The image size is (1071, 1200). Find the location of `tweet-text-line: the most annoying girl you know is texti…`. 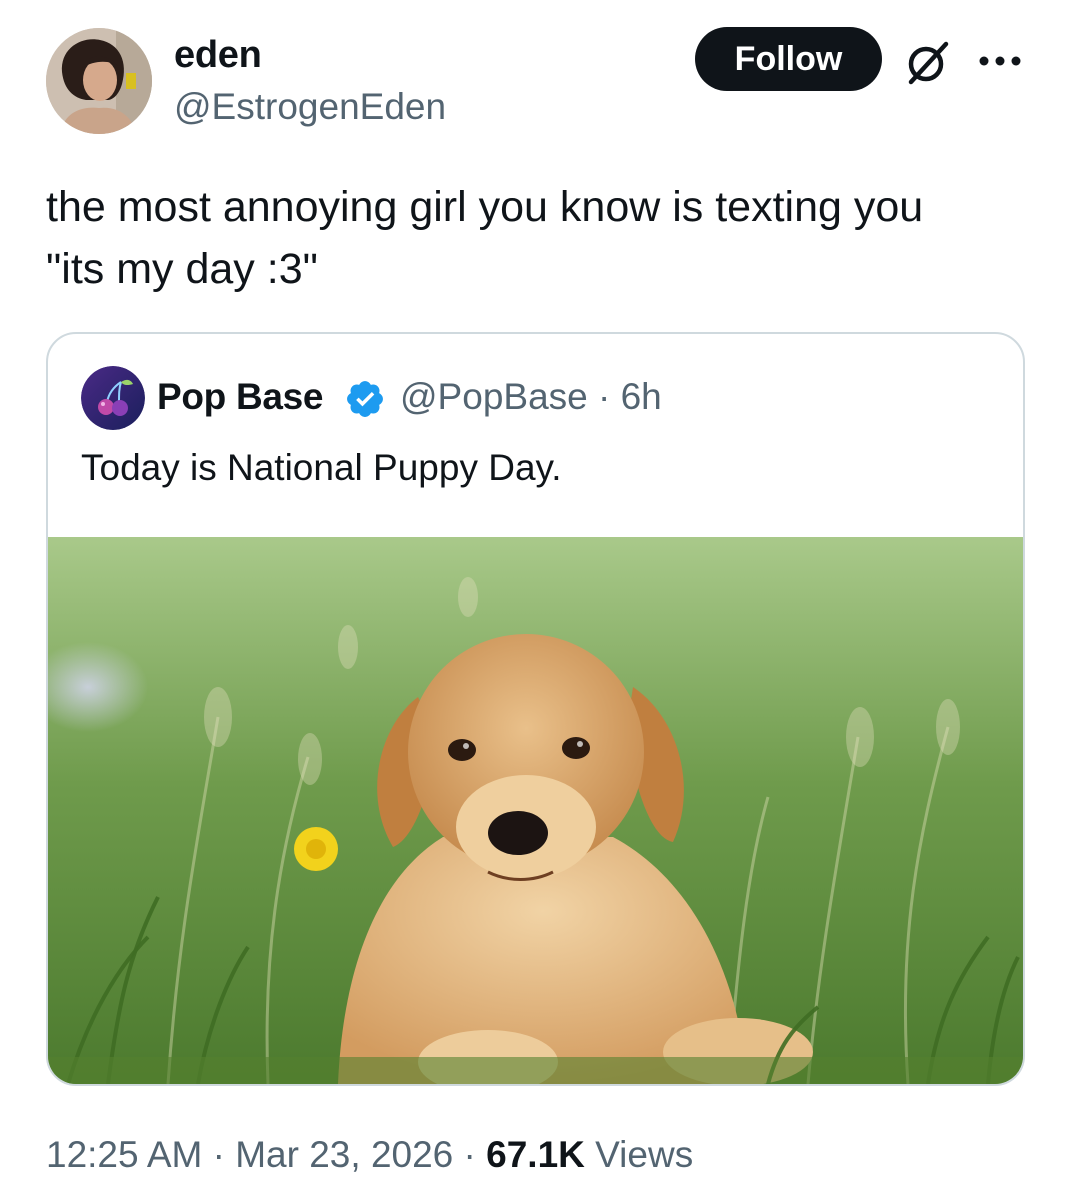

tweet-text-line: the most annoying girl you know is texti… is located at coordinates (485, 207).